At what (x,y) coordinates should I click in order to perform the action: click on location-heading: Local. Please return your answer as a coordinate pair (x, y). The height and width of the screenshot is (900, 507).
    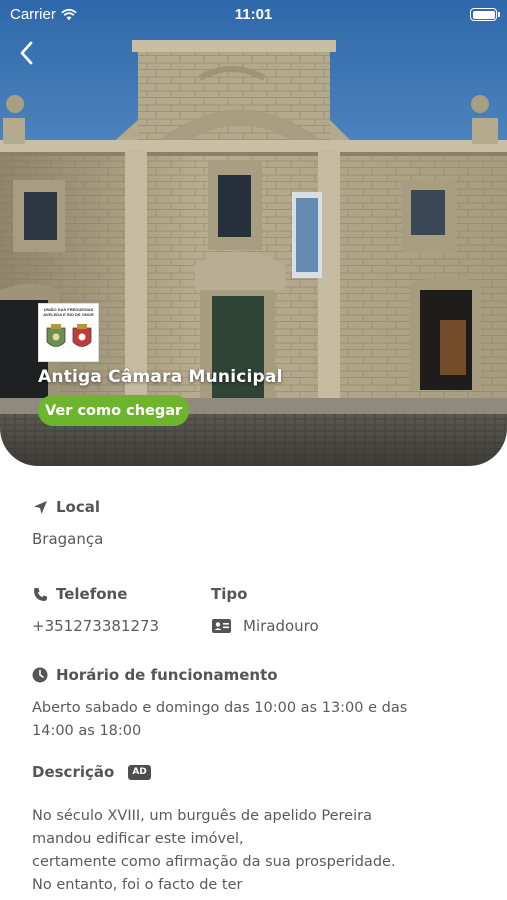
    Looking at the image, I should click on (66, 507).